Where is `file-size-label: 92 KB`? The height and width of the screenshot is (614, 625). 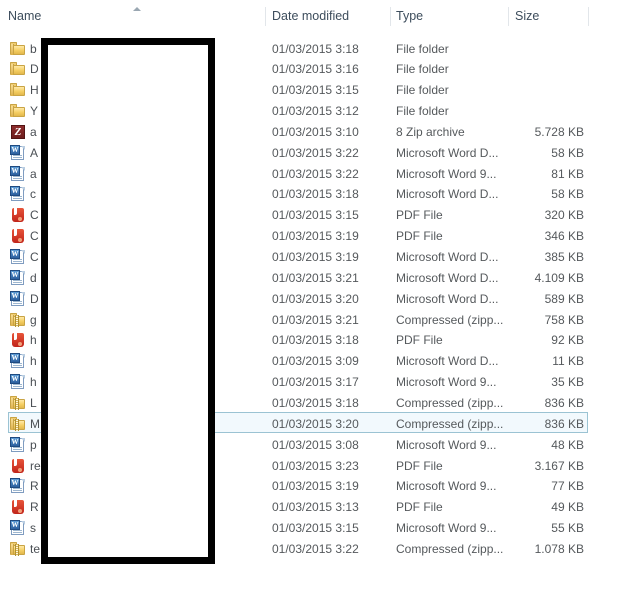
file-size-label: 92 KB is located at coordinates (567, 340).